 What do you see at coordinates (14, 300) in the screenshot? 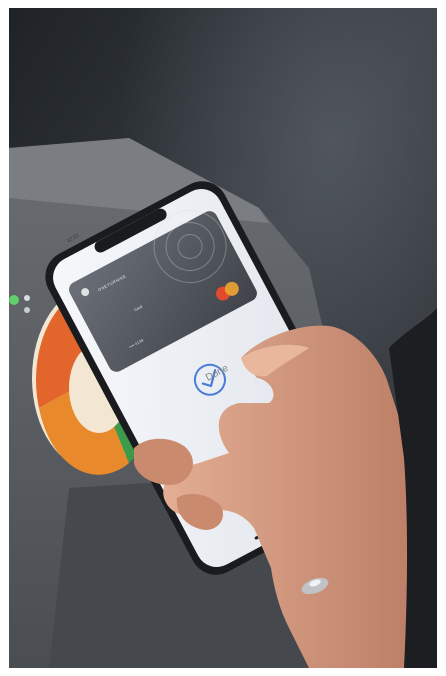
I see `indicator-light-green` at bounding box center [14, 300].